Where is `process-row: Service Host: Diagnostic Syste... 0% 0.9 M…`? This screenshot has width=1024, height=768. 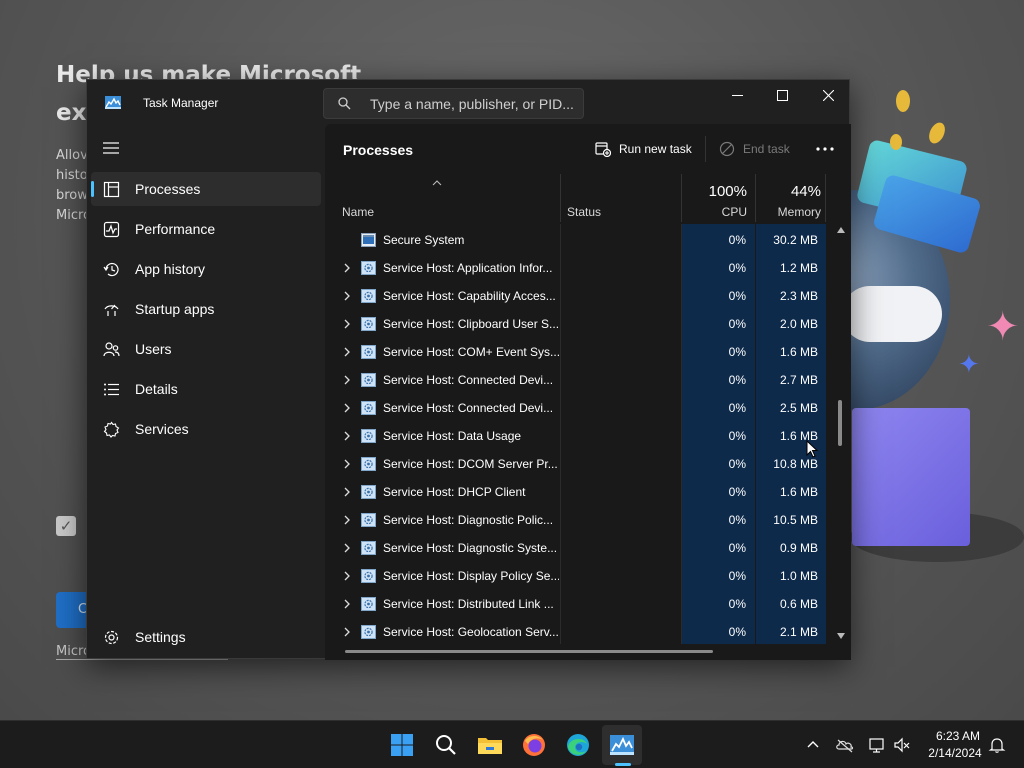
process-row: Service Host: Diagnostic Syste... 0% 0.9 M… is located at coordinates (577, 548).